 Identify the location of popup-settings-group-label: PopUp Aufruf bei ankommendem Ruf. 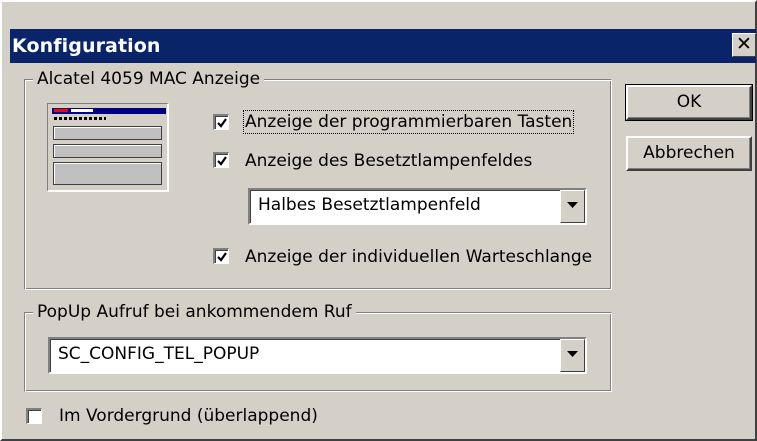
(194, 312).